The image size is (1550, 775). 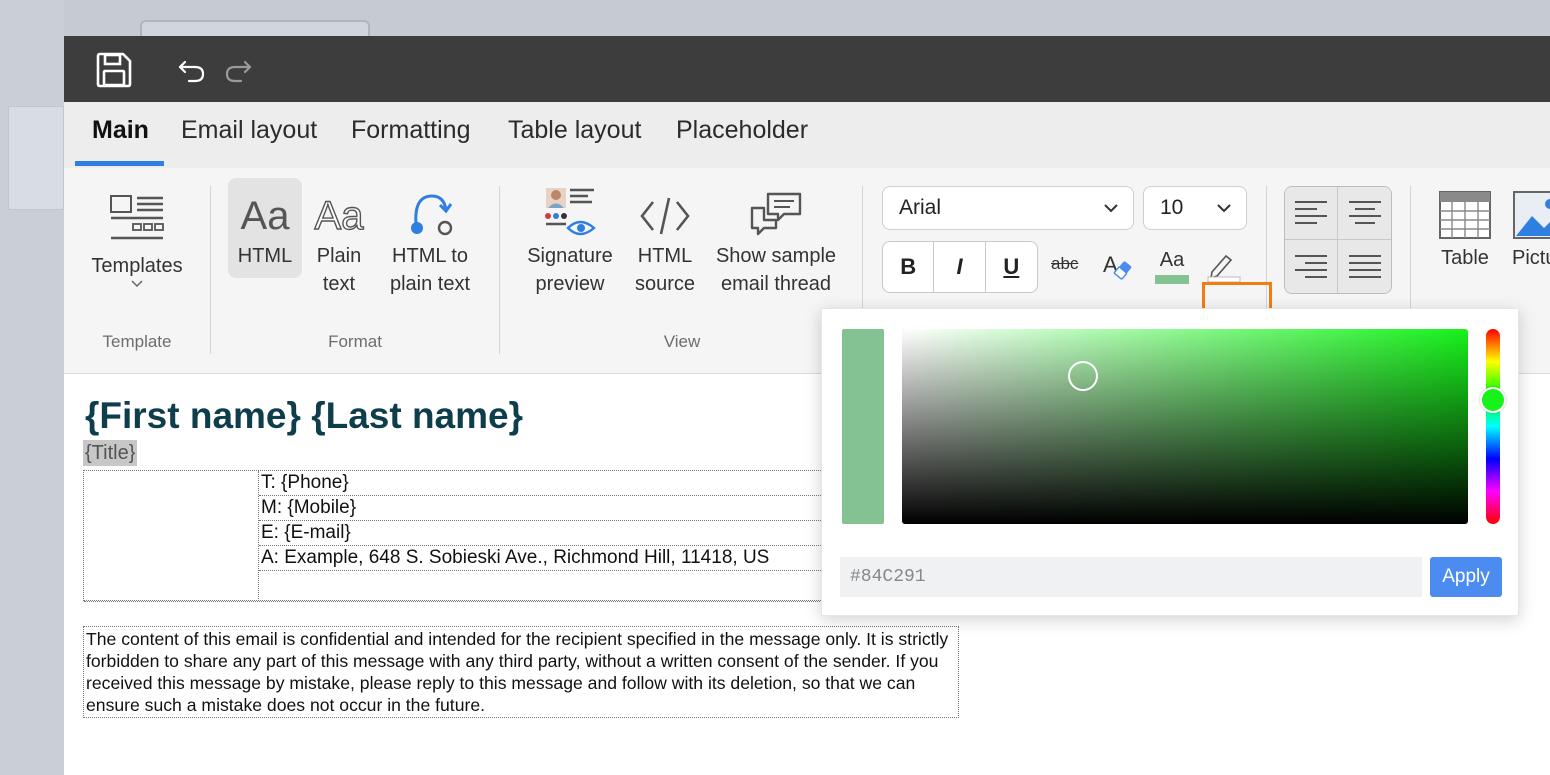 What do you see at coordinates (1466, 577) in the screenshot?
I see `apply-button: Apply` at bounding box center [1466, 577].